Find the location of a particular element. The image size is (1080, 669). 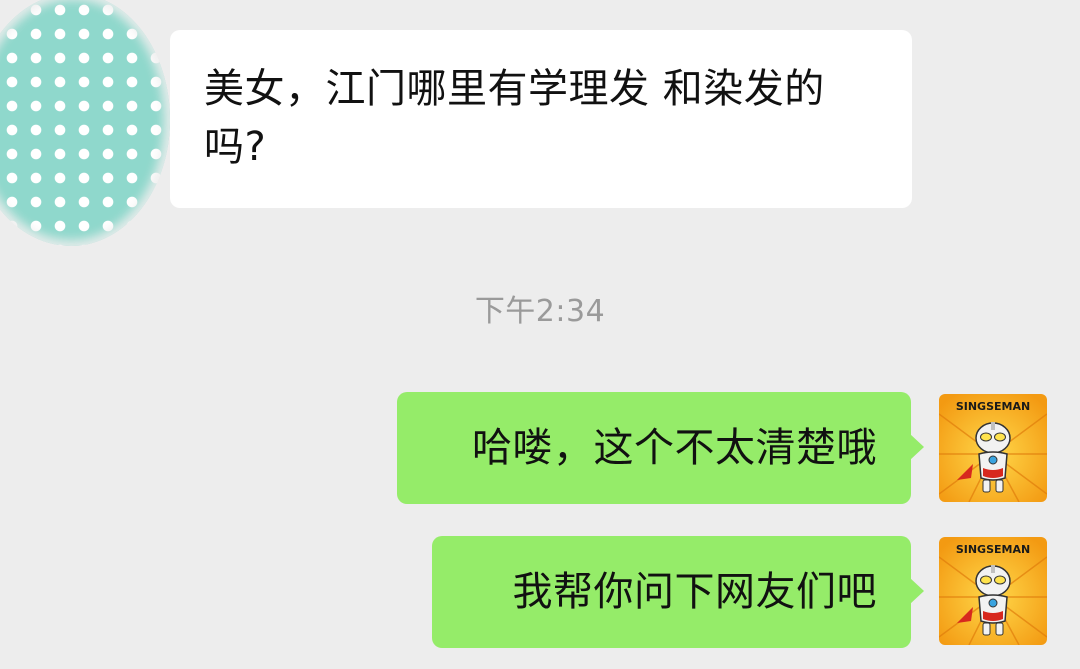

outgoing-message-bubble: 我帮你问下网友们吧 is located at coordinates (678, 592).